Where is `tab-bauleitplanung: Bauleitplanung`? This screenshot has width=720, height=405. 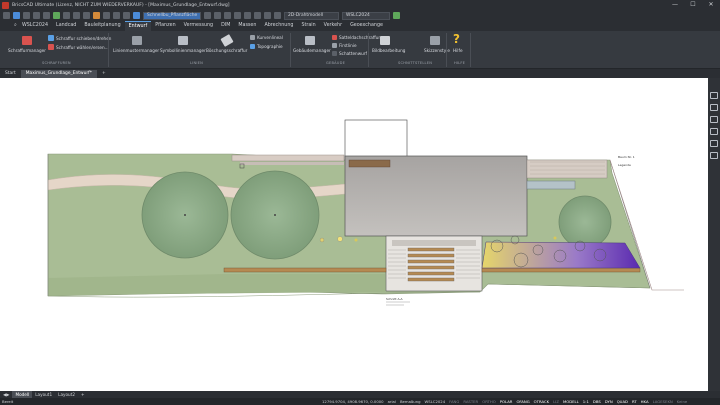 tab-bauleitplanung: Bauleitplanung is located at coordinates (102, 26).